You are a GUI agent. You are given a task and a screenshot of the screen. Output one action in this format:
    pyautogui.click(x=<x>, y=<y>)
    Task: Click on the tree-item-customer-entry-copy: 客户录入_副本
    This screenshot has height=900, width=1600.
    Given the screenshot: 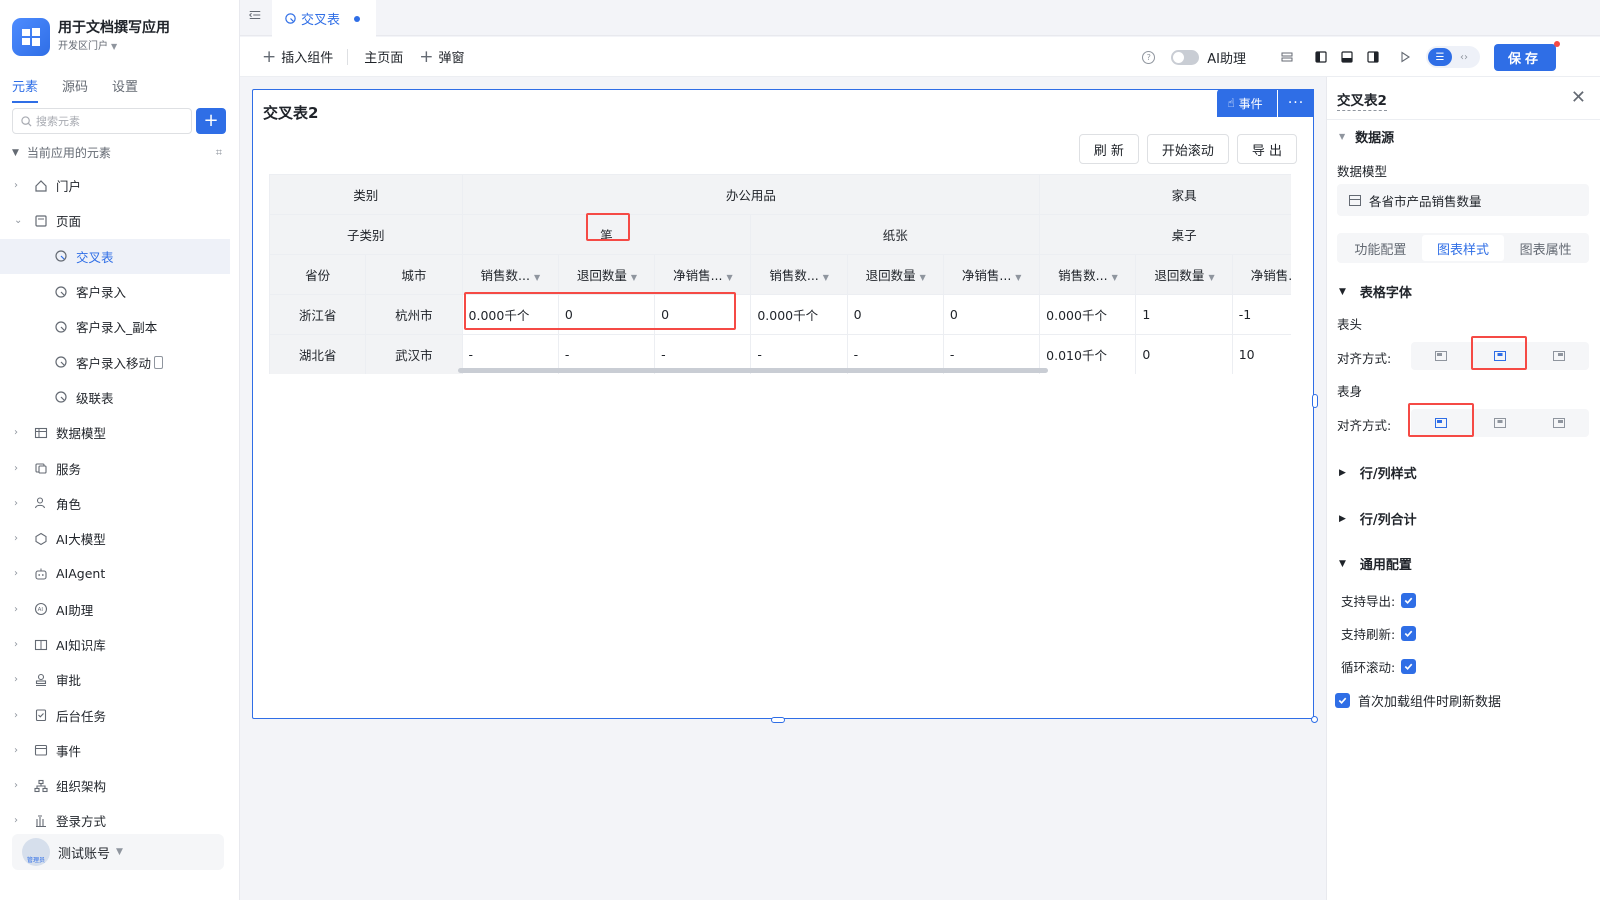 What is the action you would take?
    pyautogui.click(x=120, y=326)
    